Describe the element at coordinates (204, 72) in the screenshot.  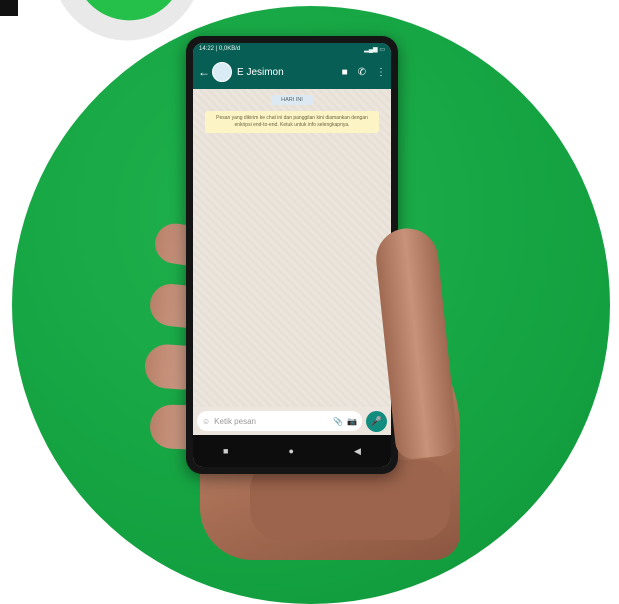
I see `back-arrow-icon: ←` at that location.